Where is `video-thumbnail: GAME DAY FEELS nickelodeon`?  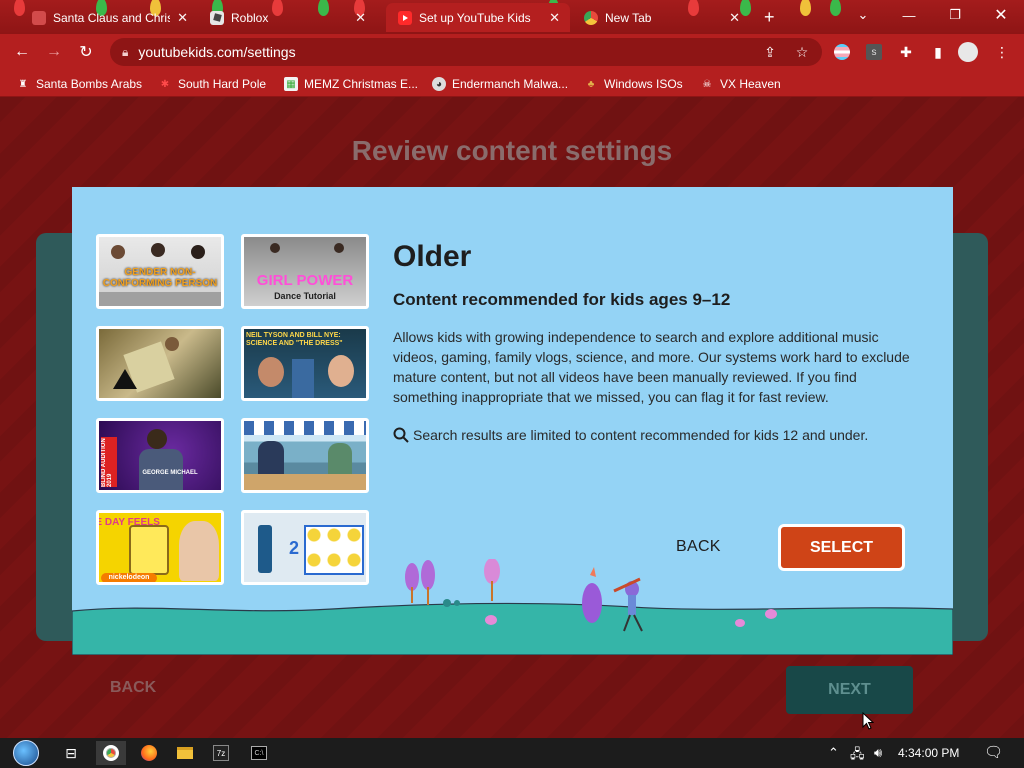 video-thumbnail: GAME DAY FEELS nickelodeon is located at coordinates (160, 547).